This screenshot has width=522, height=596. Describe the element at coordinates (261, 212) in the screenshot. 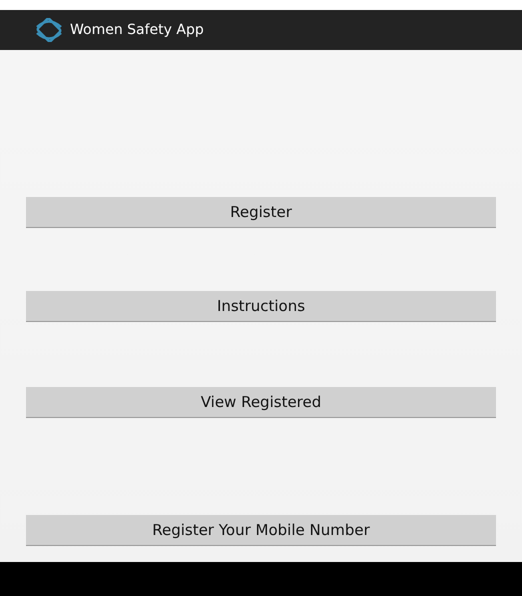

I see `menu-button: Register` at that location.